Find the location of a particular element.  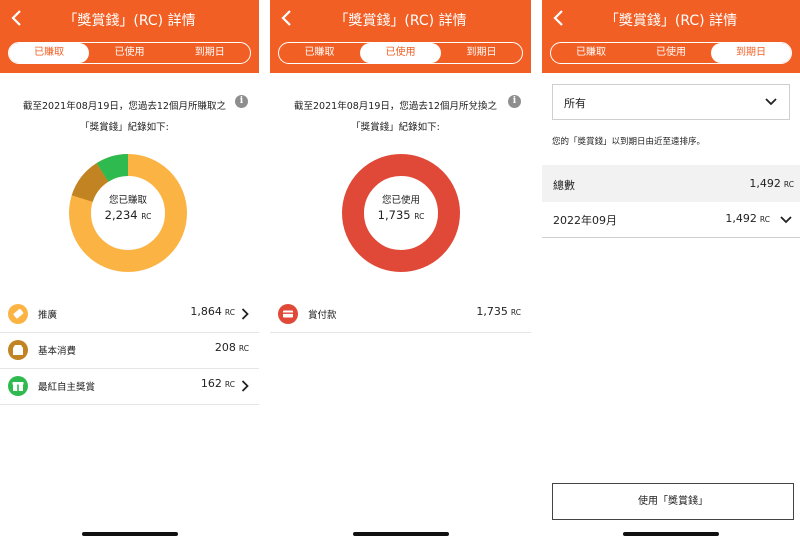

intro-text: 截至2021年08月19日，您過去12個月所賺取之 「獎賞錢」紀錄如下: is located at coordinates (124, 117).